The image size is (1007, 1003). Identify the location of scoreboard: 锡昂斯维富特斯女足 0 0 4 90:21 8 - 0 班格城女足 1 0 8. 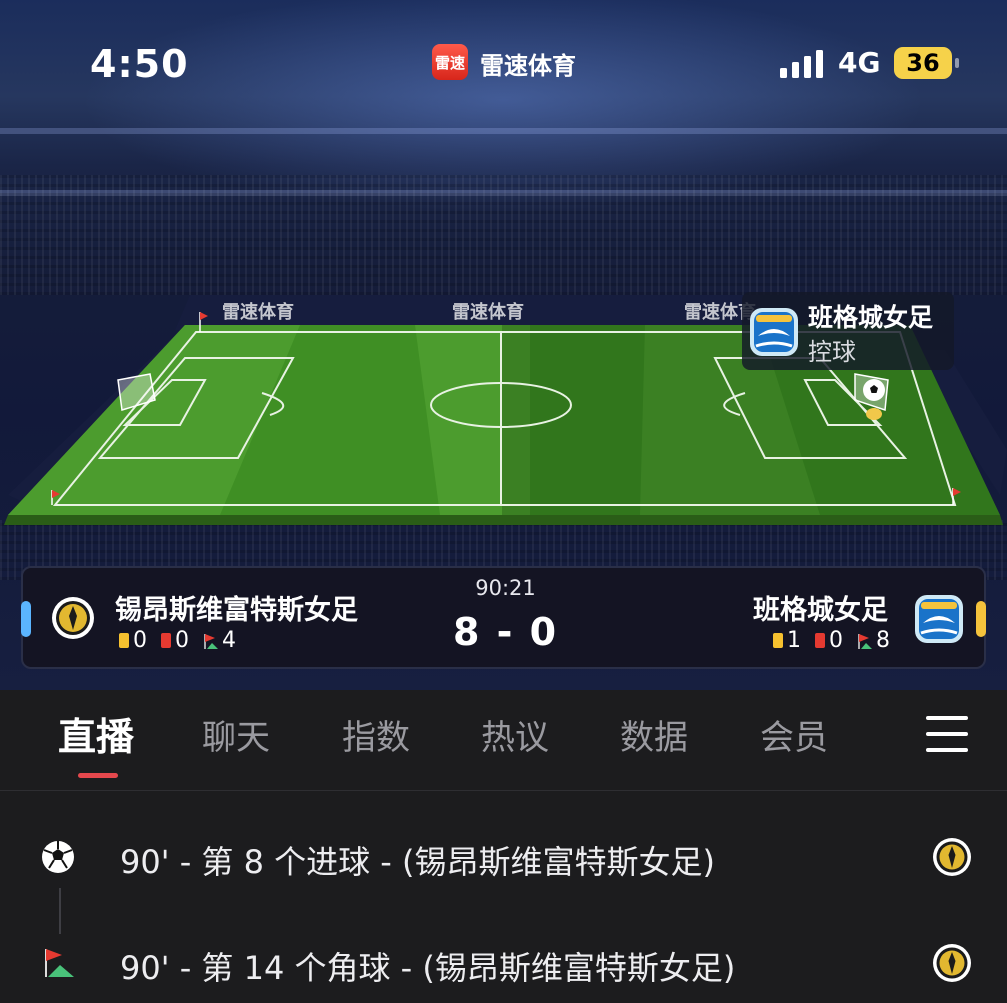
(503, 617).